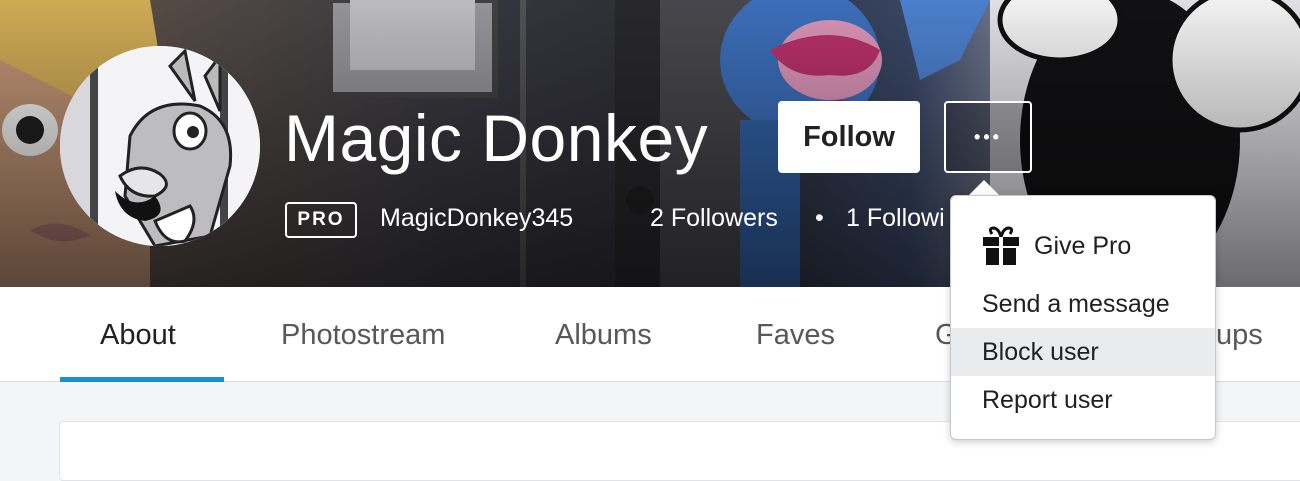 The width and height of the screenshot is (1300, 481). I want to click on menu-item-block-user: Block user, so click(1083, 352).